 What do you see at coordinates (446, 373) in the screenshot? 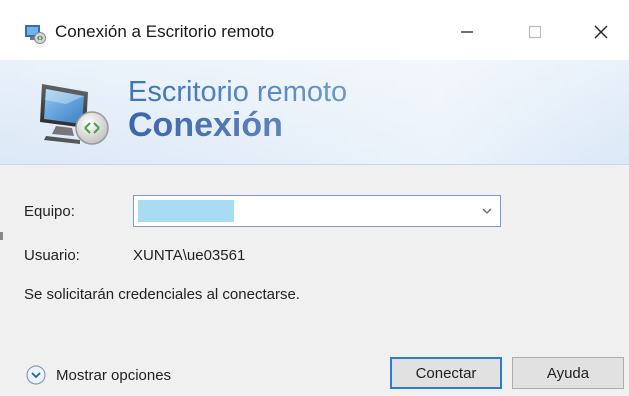
I see `connect-button: Conectar` at bounding box center [446, 373].